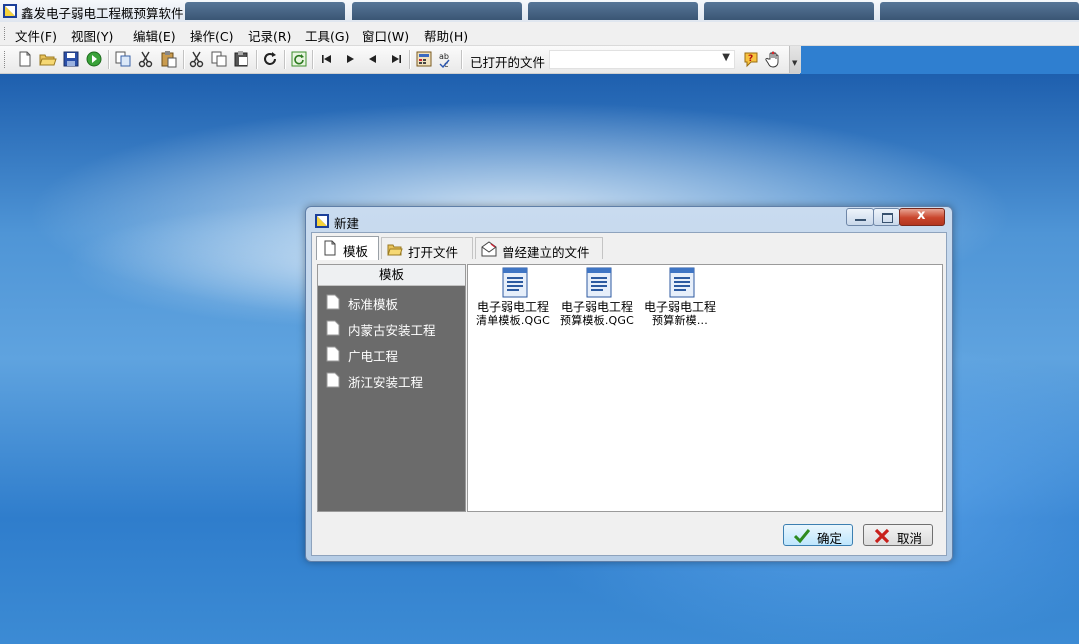  Describe the element at coordinates (219, 59) in the screenshot. I see `copy-icon` at that location.